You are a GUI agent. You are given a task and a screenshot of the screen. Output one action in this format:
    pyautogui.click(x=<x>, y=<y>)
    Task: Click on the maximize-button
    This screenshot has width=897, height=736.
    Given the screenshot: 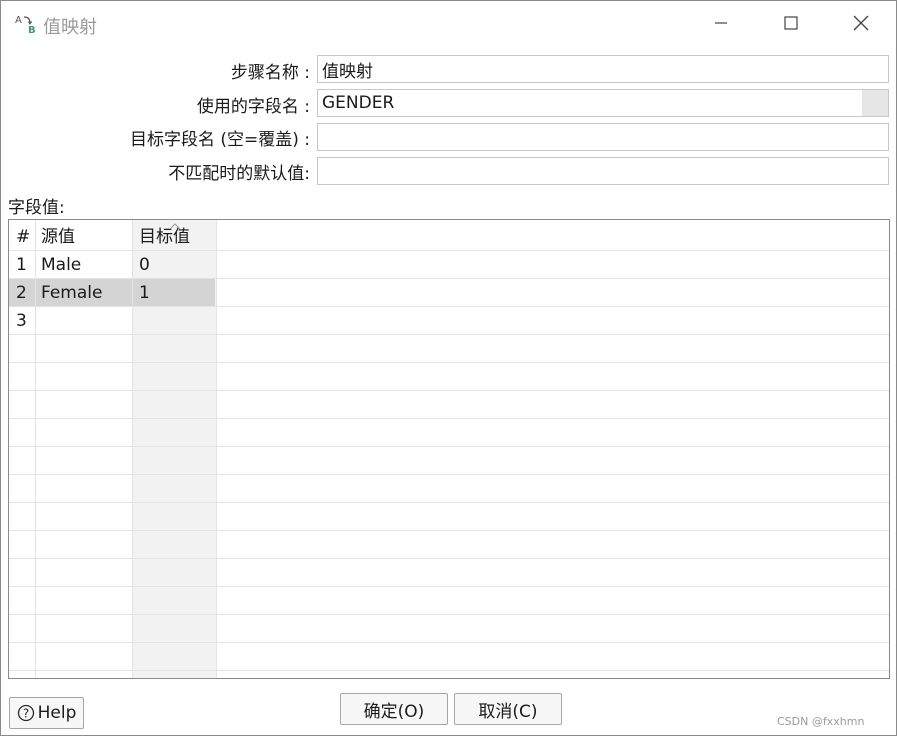 What is the action you would take?
    pyautogui.click(x=791, y=23)
    